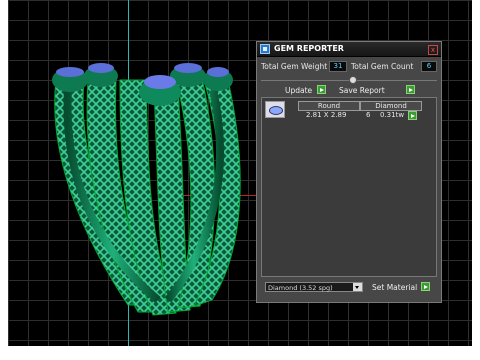  I want to click on total-gem-count-value: 6, so click(429, 66).